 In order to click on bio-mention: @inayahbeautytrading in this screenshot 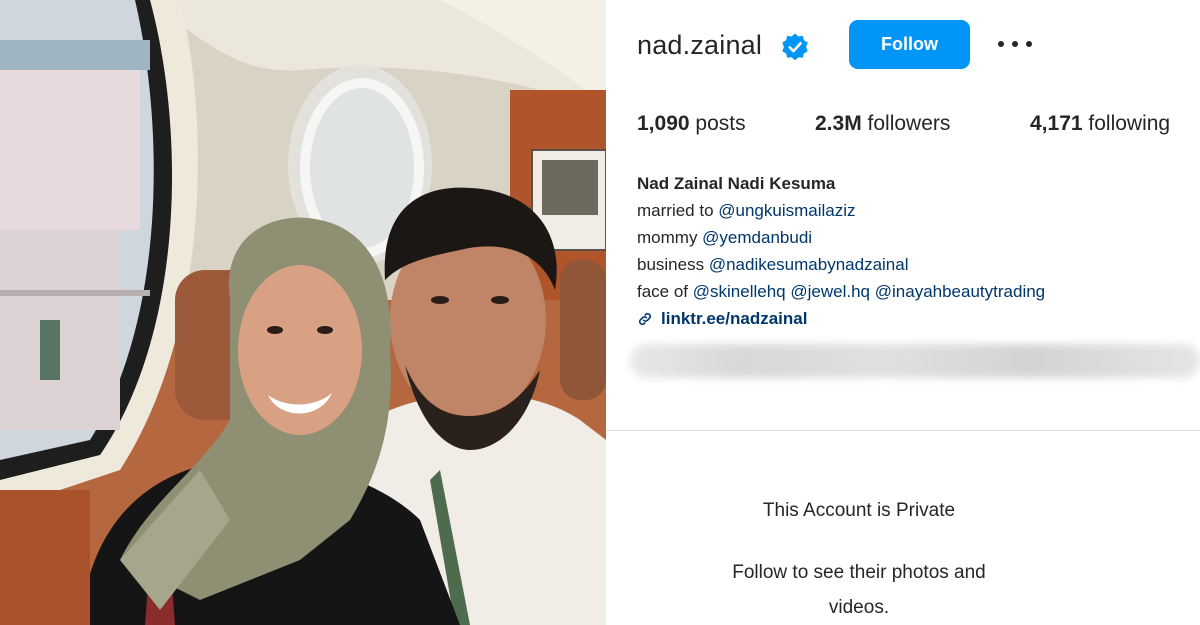, I will do `click(960, 291)`.